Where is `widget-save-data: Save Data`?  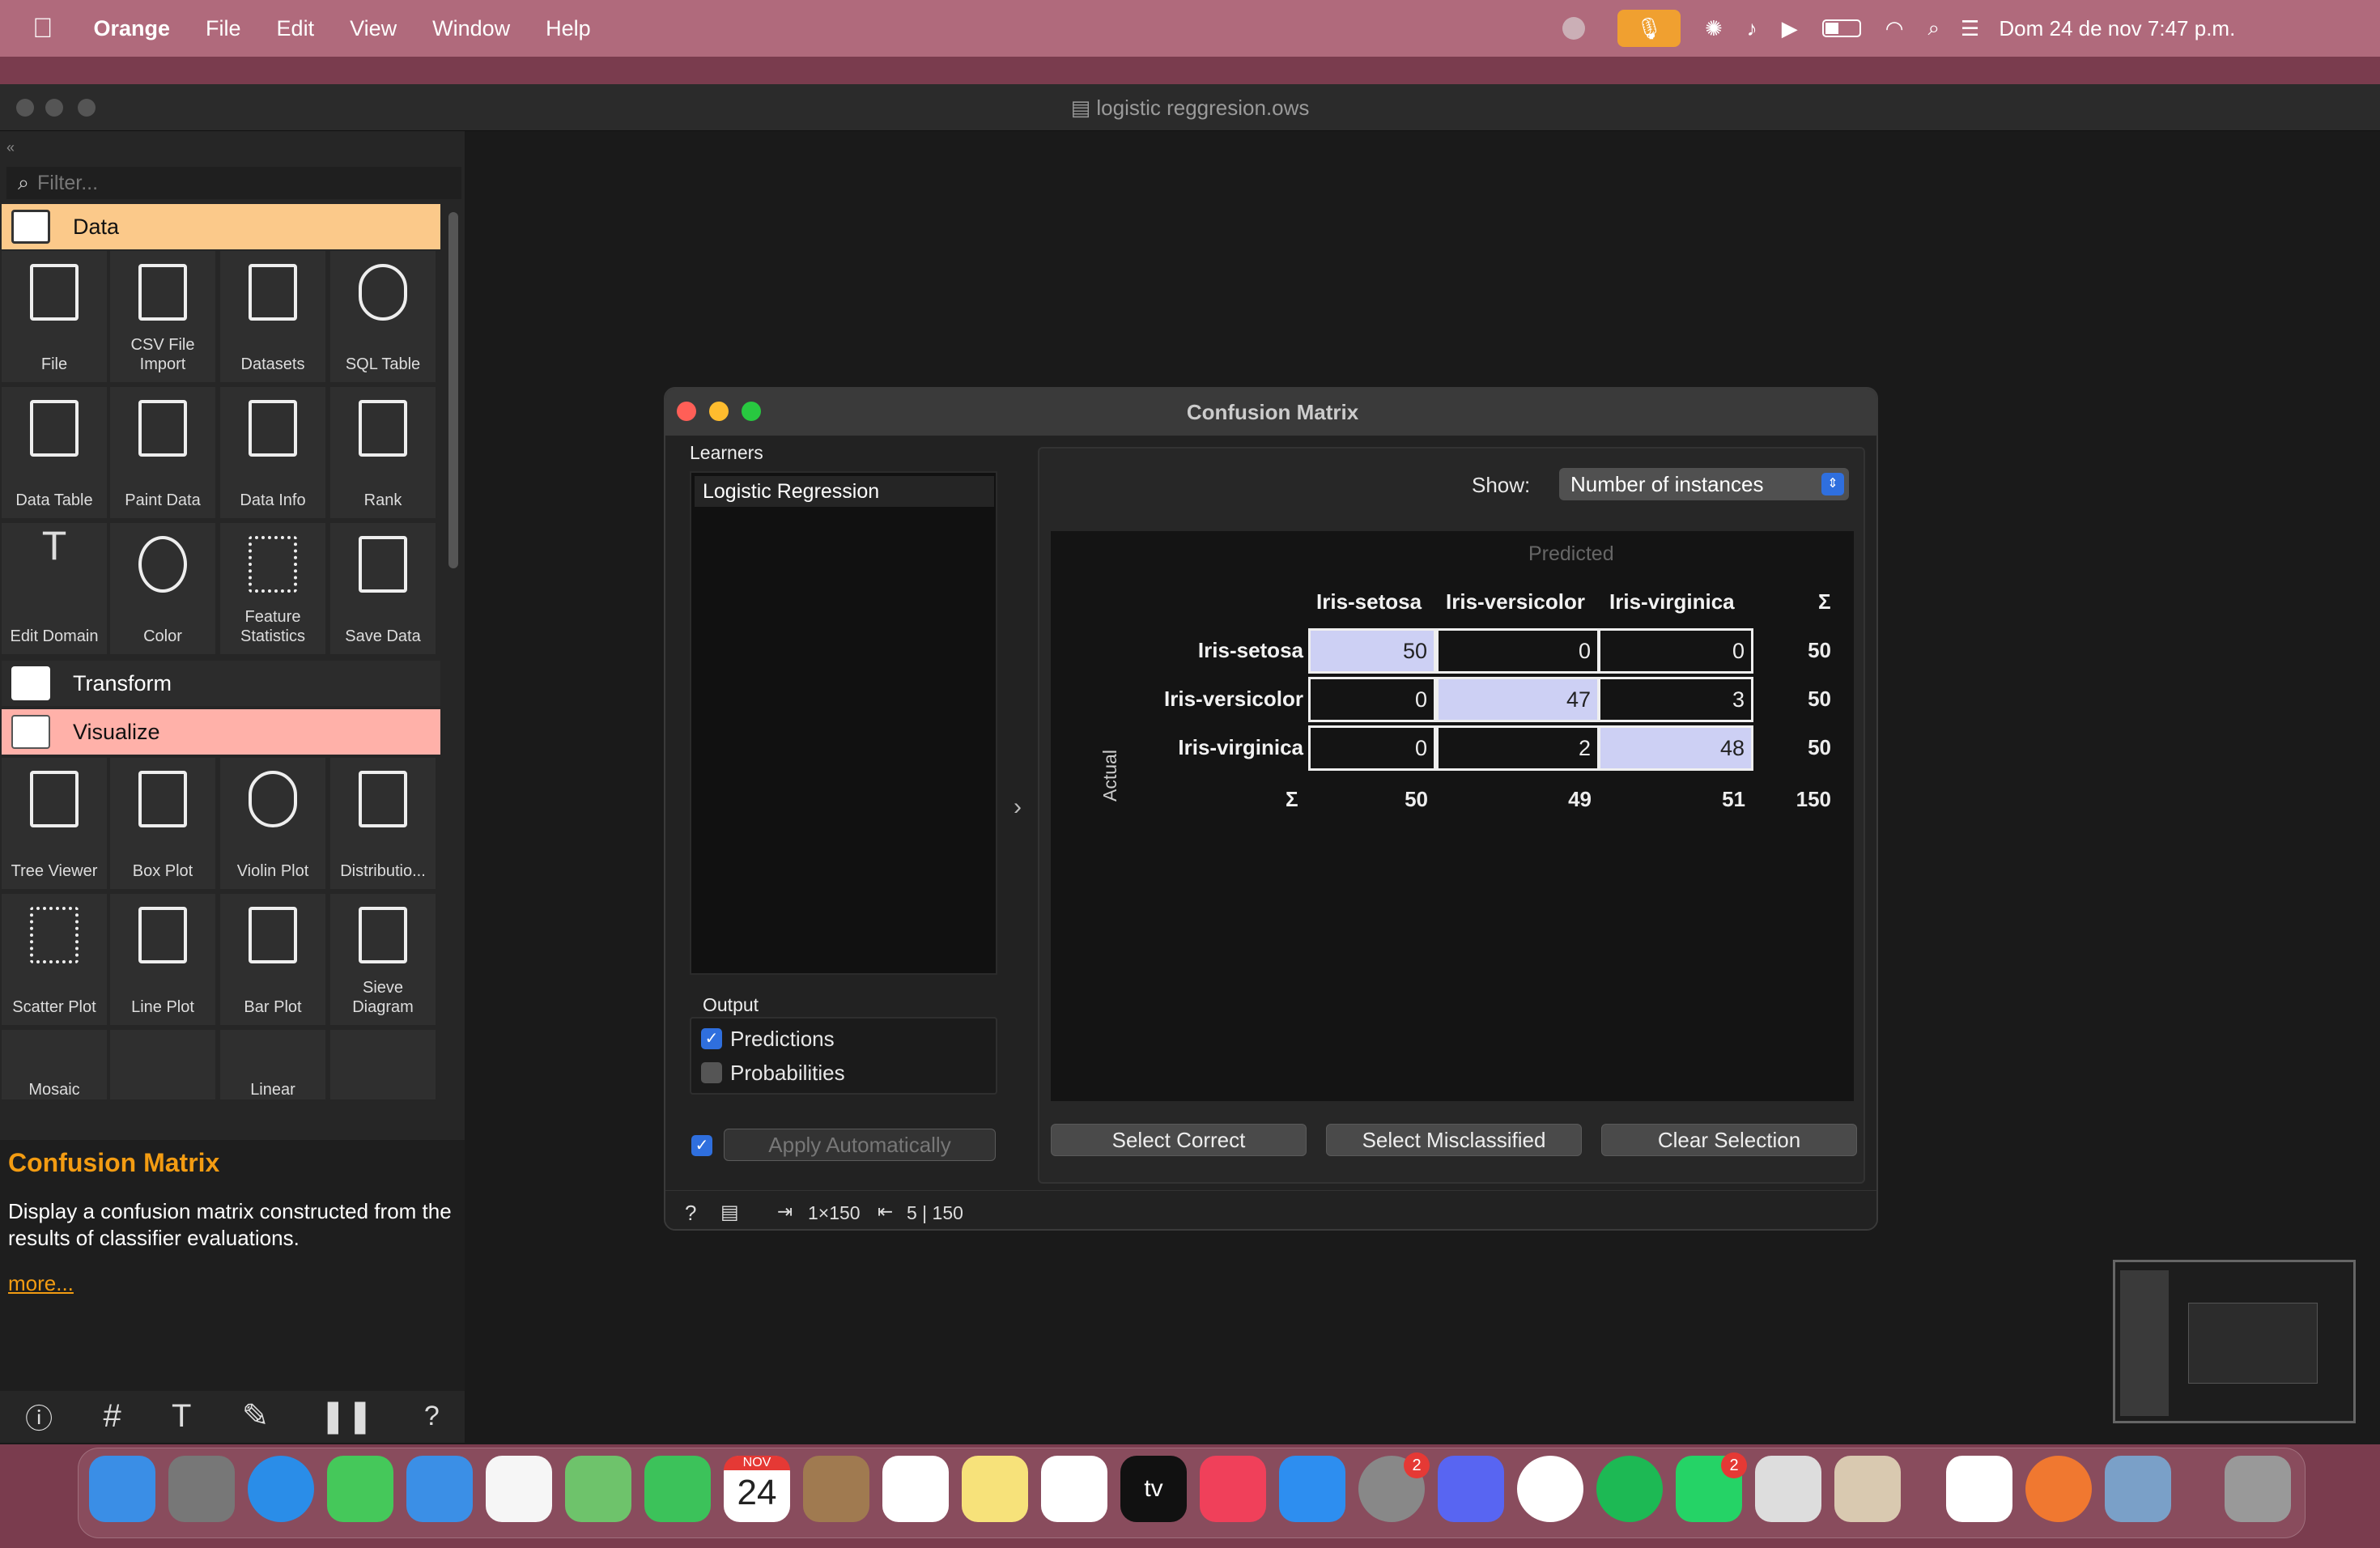 widget-save-data: Save Data is located at coordinates (383, 588).